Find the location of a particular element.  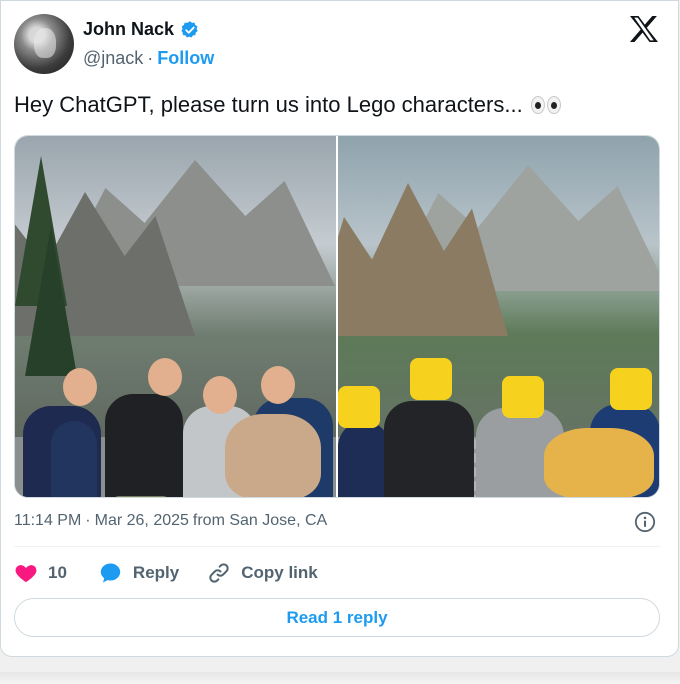

x-logo-icon is located at coordinates (644, 29).